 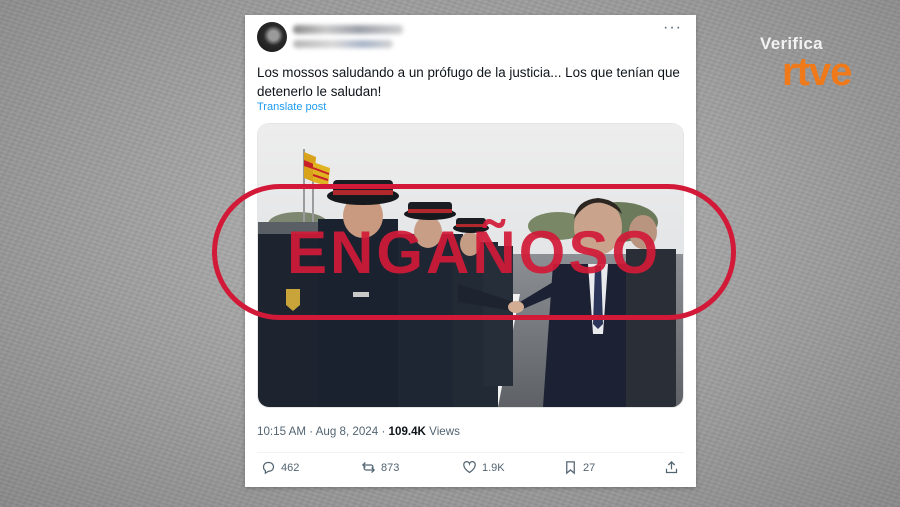 I want to click on reply-button: 462, so click(x=280, y=467).